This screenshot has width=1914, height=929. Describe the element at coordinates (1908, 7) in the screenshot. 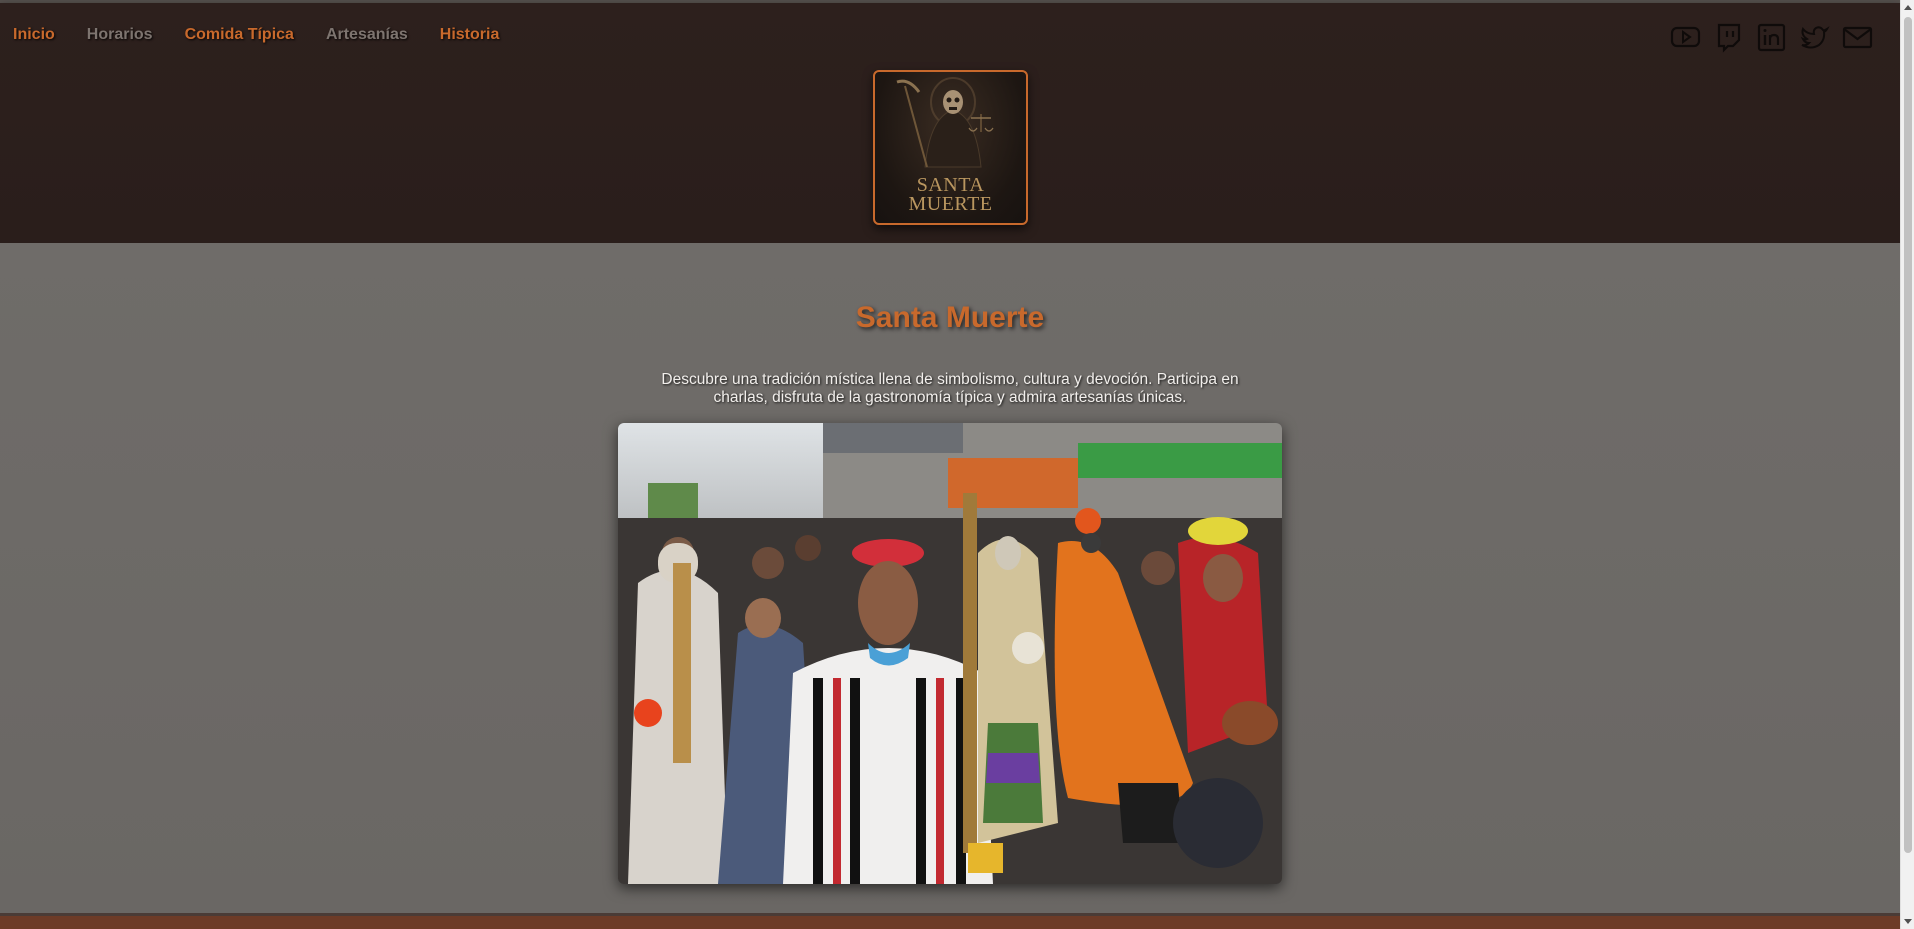

I see `scroll-up-arrow-icon` at that location.